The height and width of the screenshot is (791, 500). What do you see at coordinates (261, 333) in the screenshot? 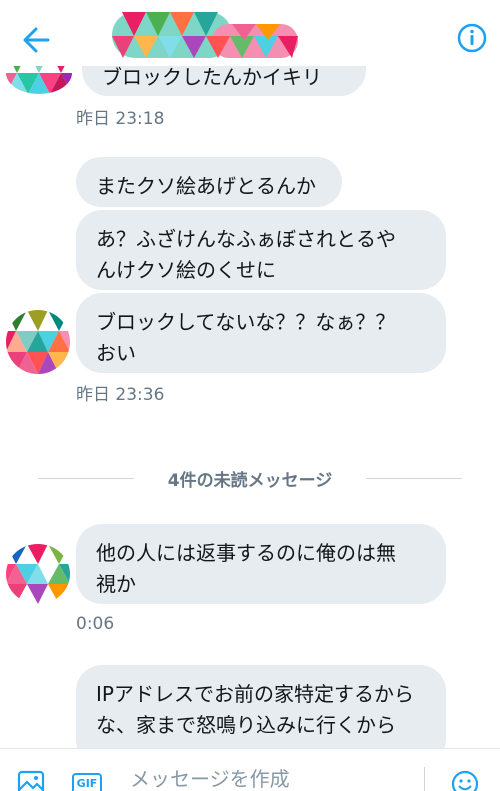
I see `message-bubble: ブロックしてないな？？なぁ？？ おい` at bounding box center [261, 333].